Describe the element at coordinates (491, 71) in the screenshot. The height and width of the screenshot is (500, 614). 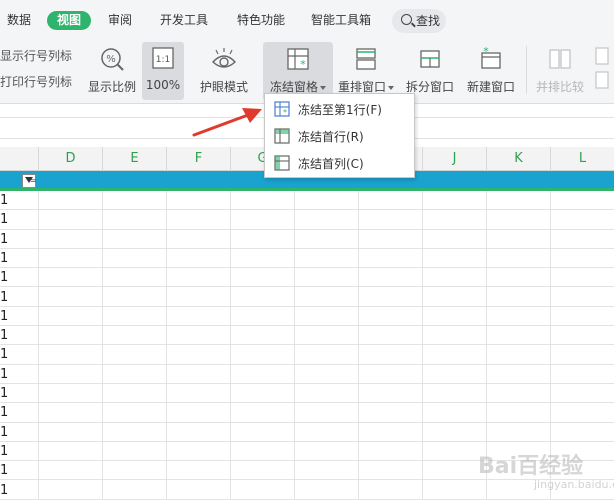
I see `new-window-button: * 新建窗口` at that location.